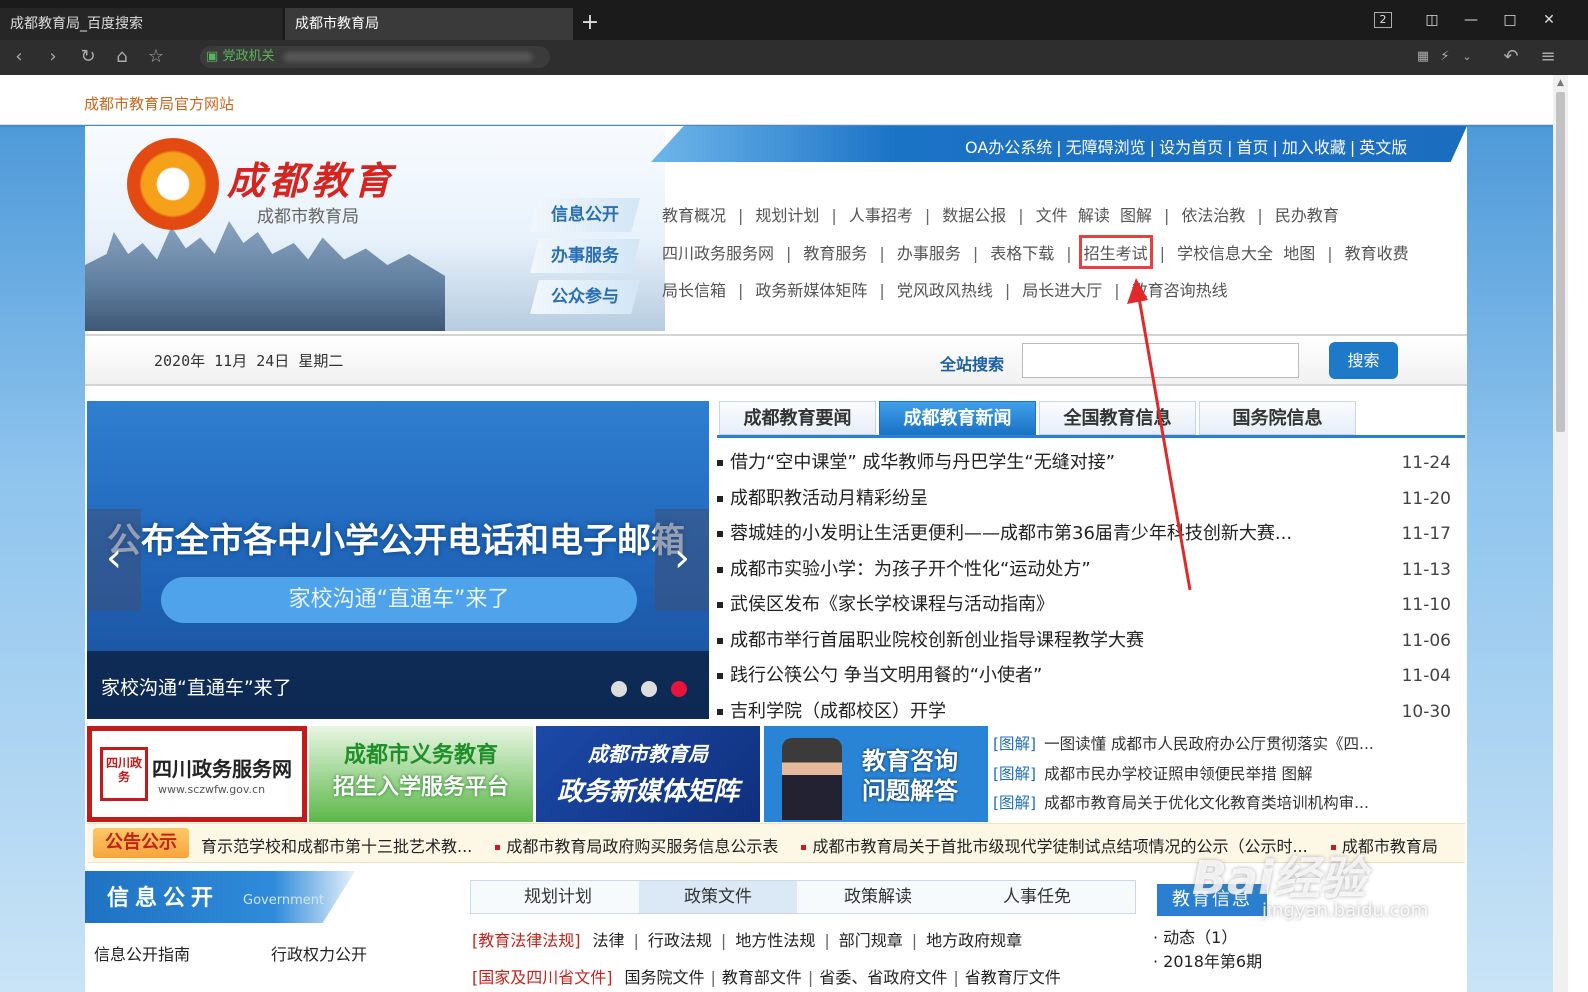 The height and width of the screenshot is (992, 1588). I want to click on nav-item: 教育咨询热线, so click(1180, 289).